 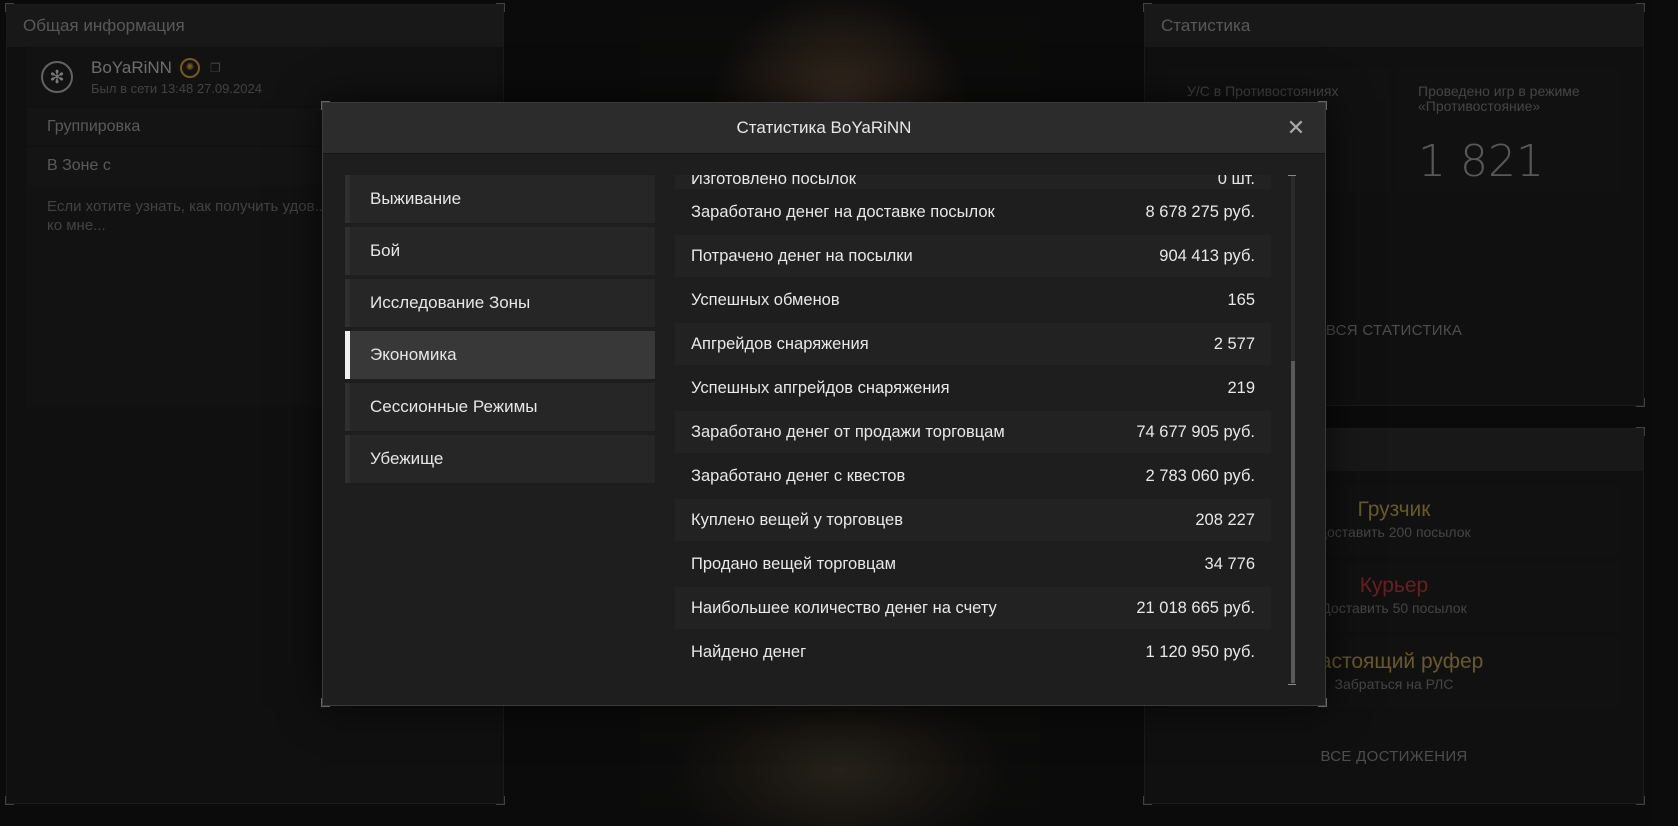 What do you see at coordinates (848, 432) in the screenshot?
I see `stat-label: Заработано денег от продажи торговцам` at bounding box center [848, 432].